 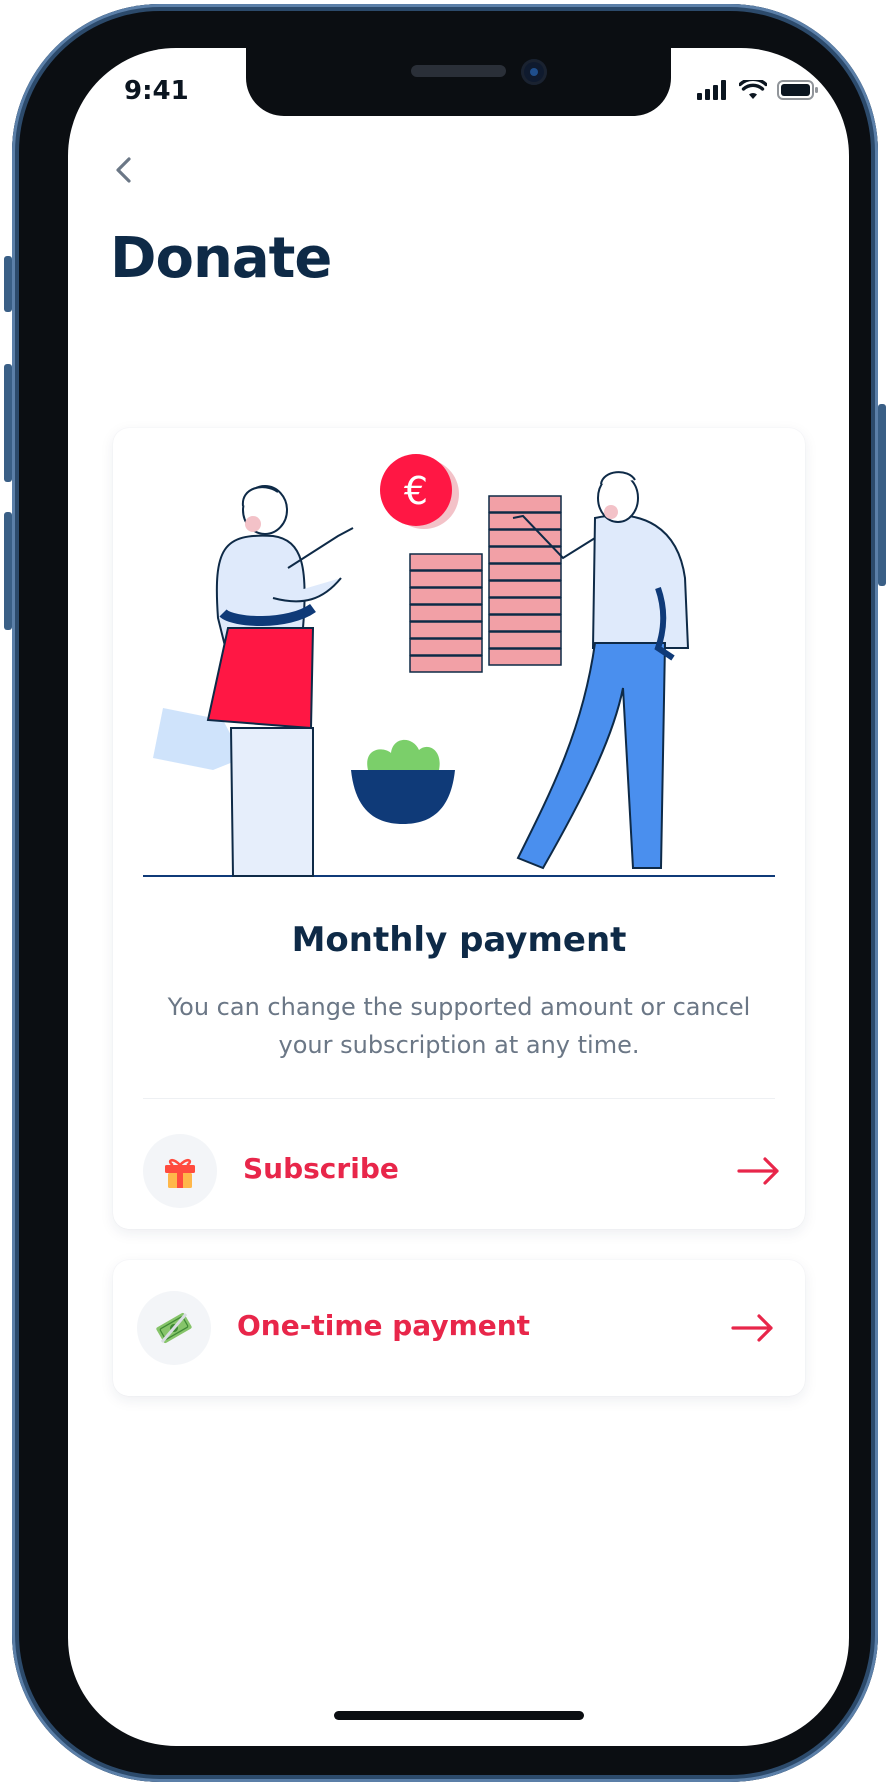 I want to click on wifi-icon, so click(x=753, y=89).